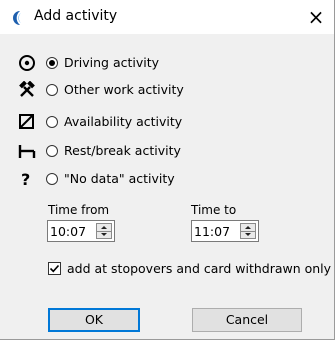  Describe the element at coordinates (214, 210) in the screenshot. I see `time-to-label: Time to` at that location.